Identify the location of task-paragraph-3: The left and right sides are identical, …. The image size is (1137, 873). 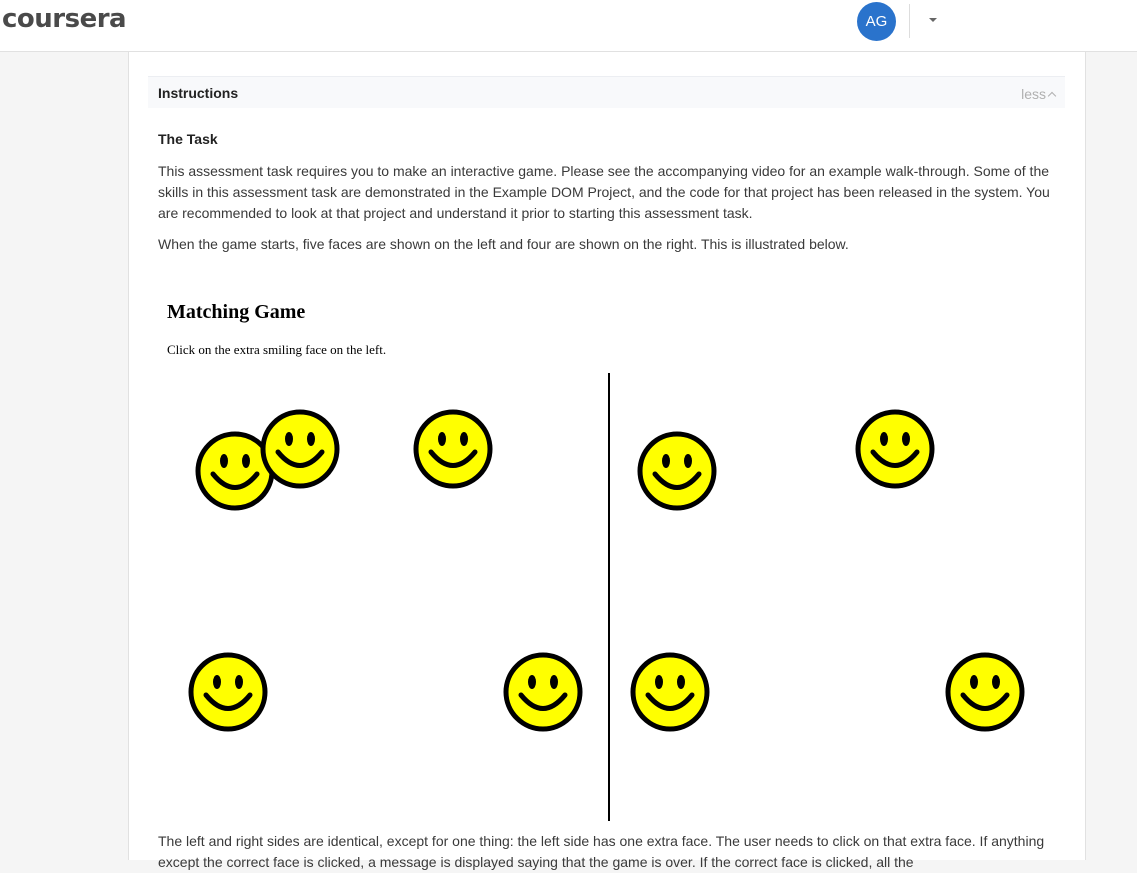
(601, 851).